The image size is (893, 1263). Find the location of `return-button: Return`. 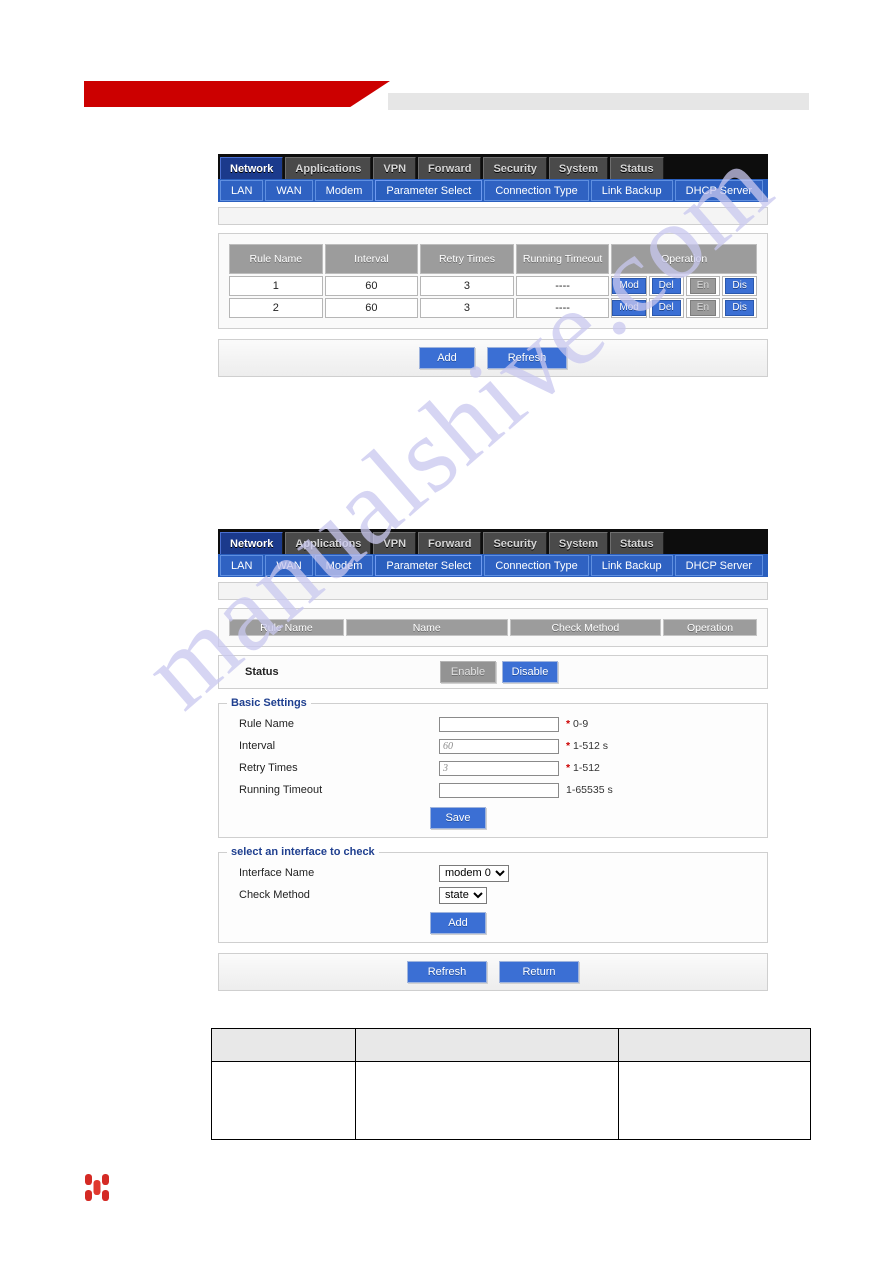

return-button: Return is located at coordinates (539, 972).